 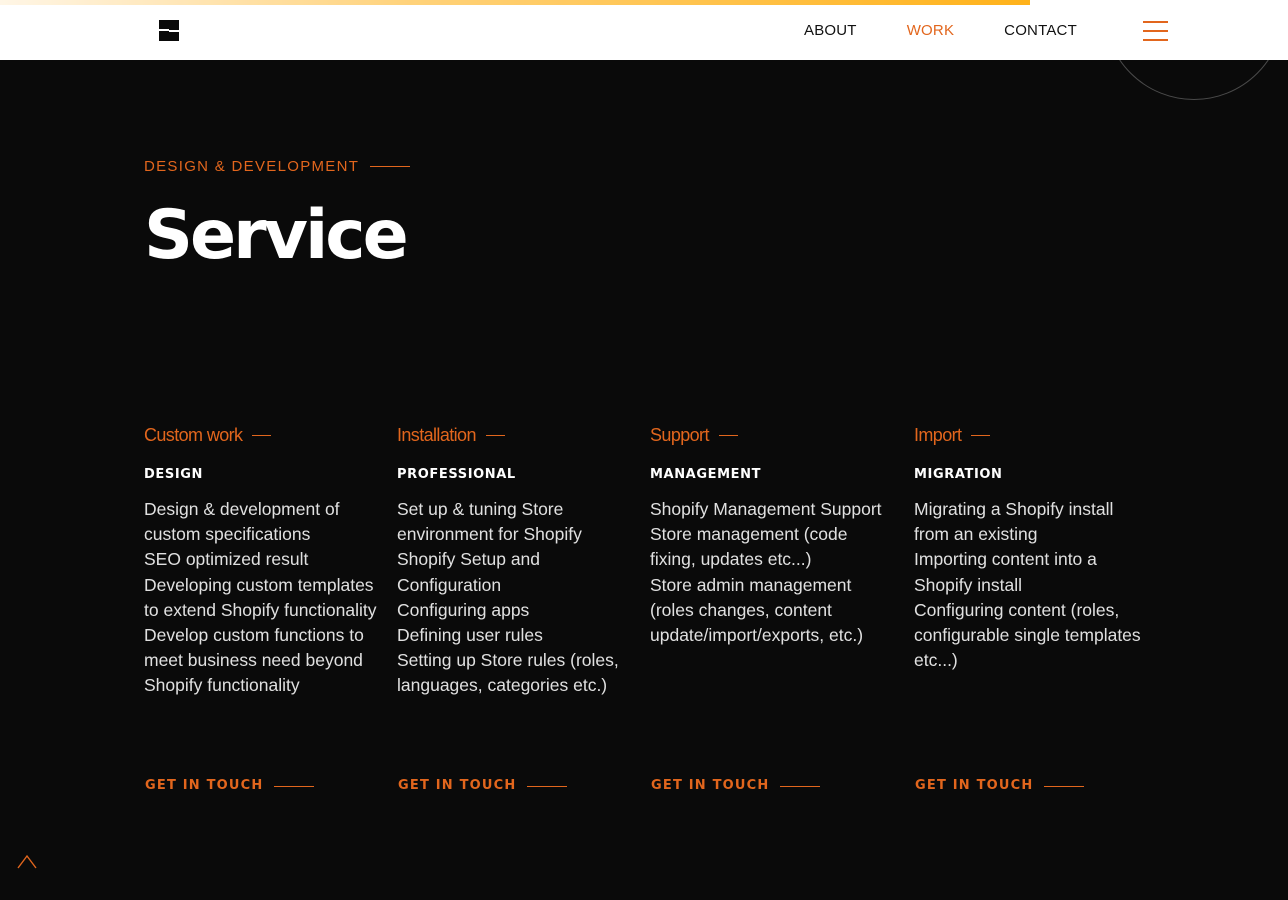 I want to click on main-nav: ABOUT WORK CONTACT, so click(x=940, y=31).